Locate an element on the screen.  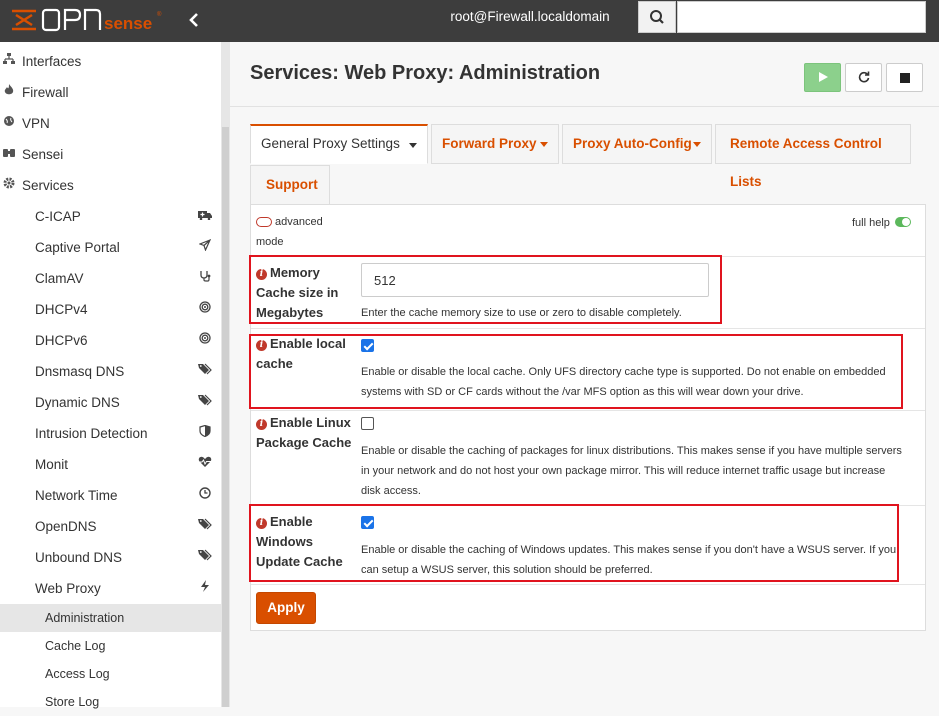
sidebar-item-clamav: ClamAV is located at coordinates (110, 278).